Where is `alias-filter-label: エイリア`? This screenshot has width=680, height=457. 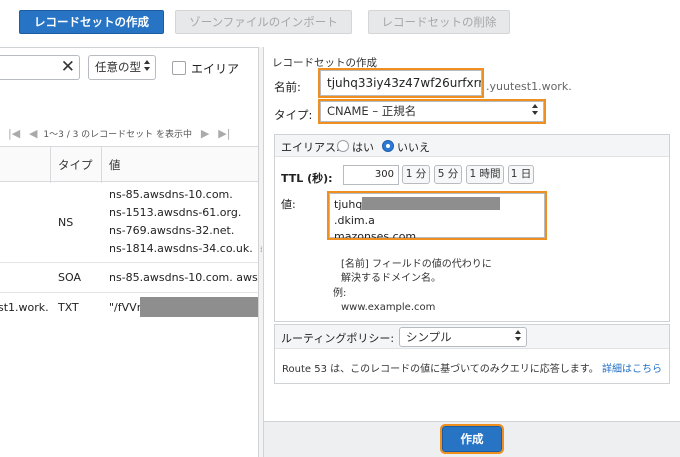
alias-filter-label: エイリア is located at coordinates (215, 69).